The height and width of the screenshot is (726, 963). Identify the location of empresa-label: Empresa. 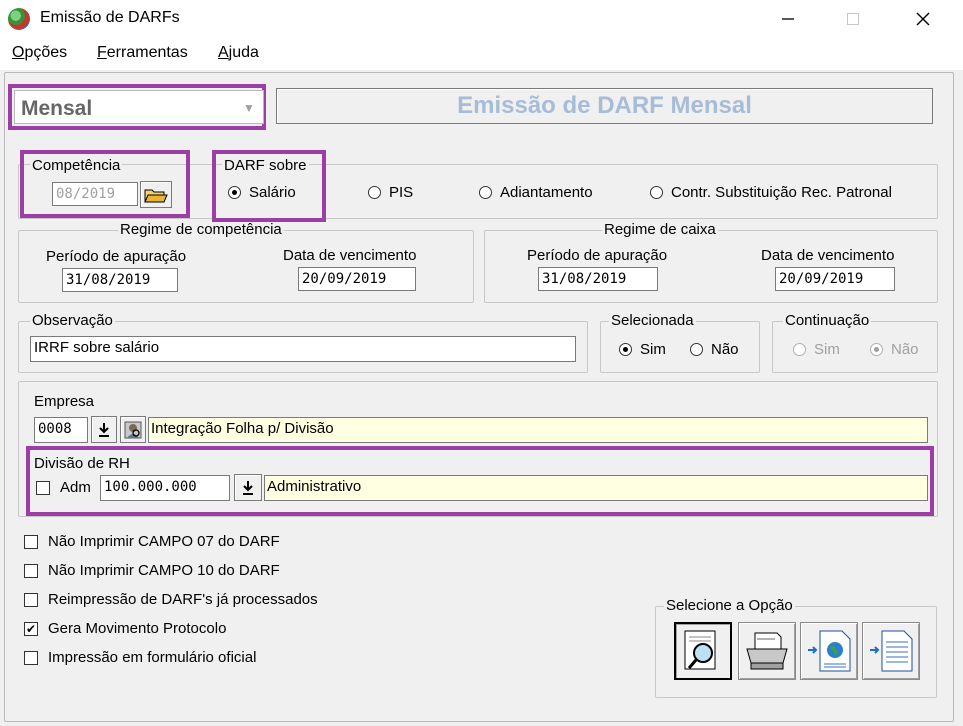
(64, 401).